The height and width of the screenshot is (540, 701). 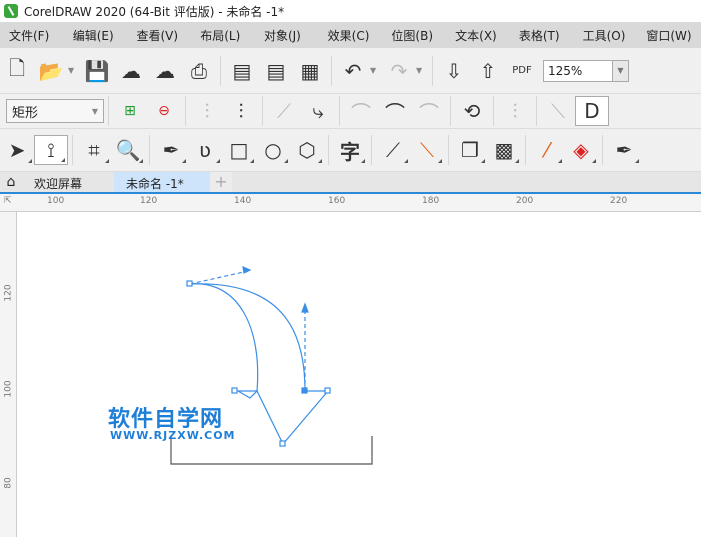 What do you see at coordinates (32, 35) in the screenshot?
I see `menu-file: 文件(F)` at bounding box center [32, 35].